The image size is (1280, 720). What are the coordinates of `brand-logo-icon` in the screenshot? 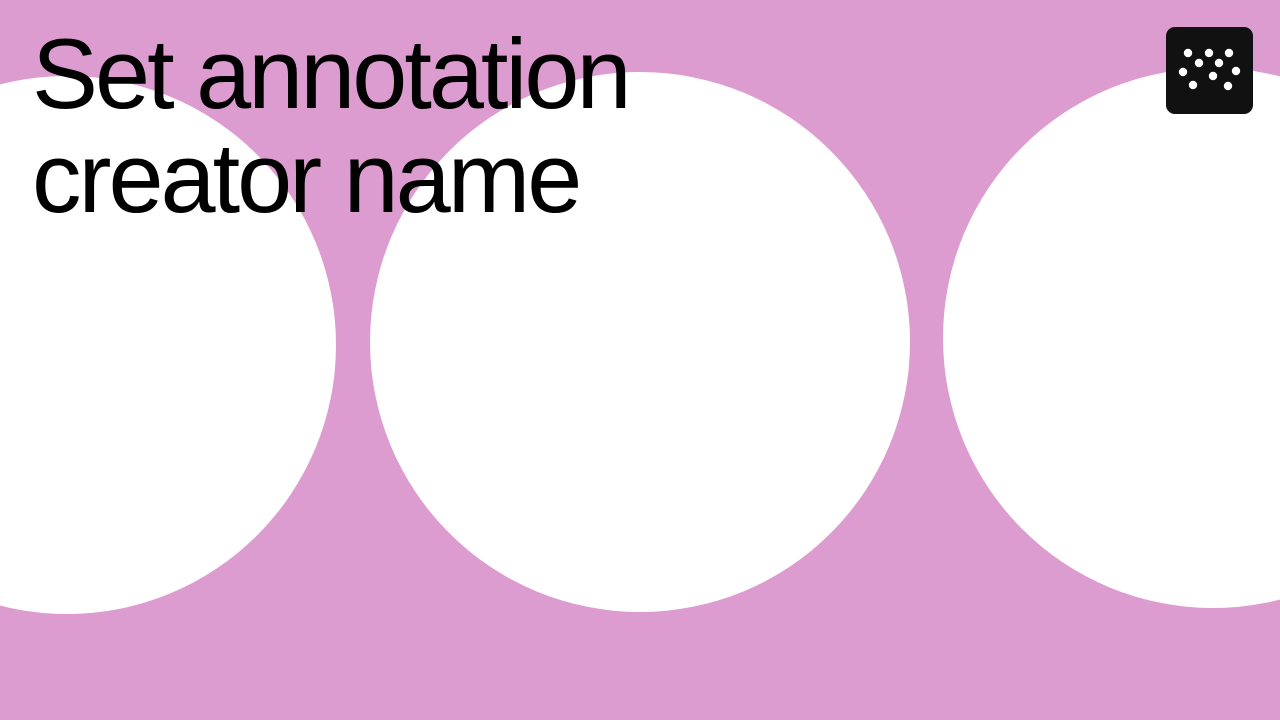 It's located at (1209, 70).